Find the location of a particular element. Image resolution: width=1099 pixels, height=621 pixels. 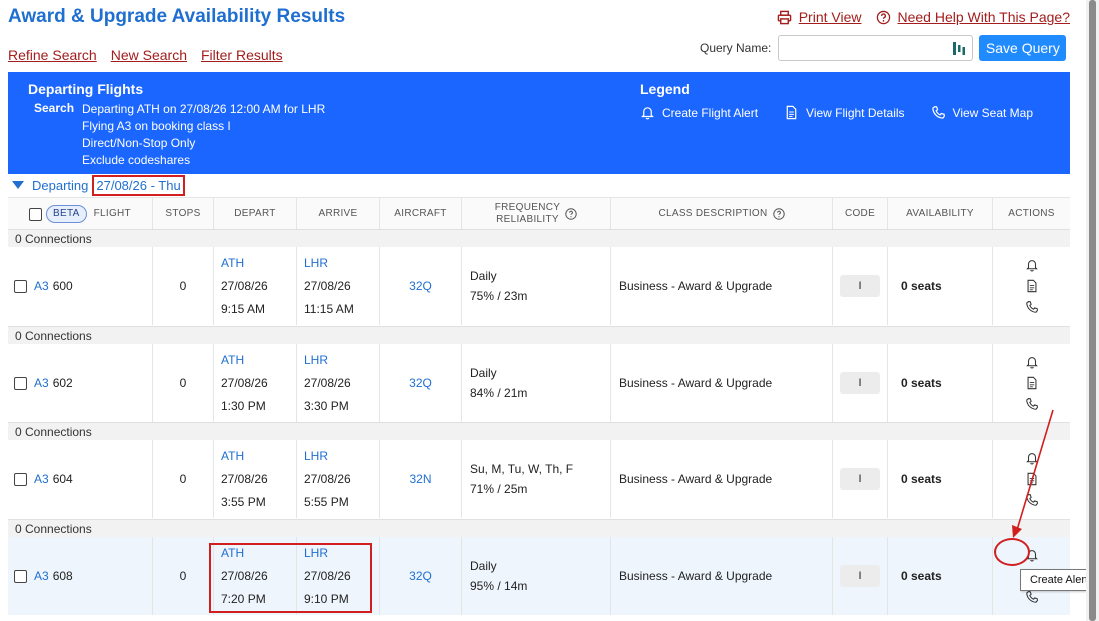

flight-cell: A3 602 is located at coordinates (80, 383).